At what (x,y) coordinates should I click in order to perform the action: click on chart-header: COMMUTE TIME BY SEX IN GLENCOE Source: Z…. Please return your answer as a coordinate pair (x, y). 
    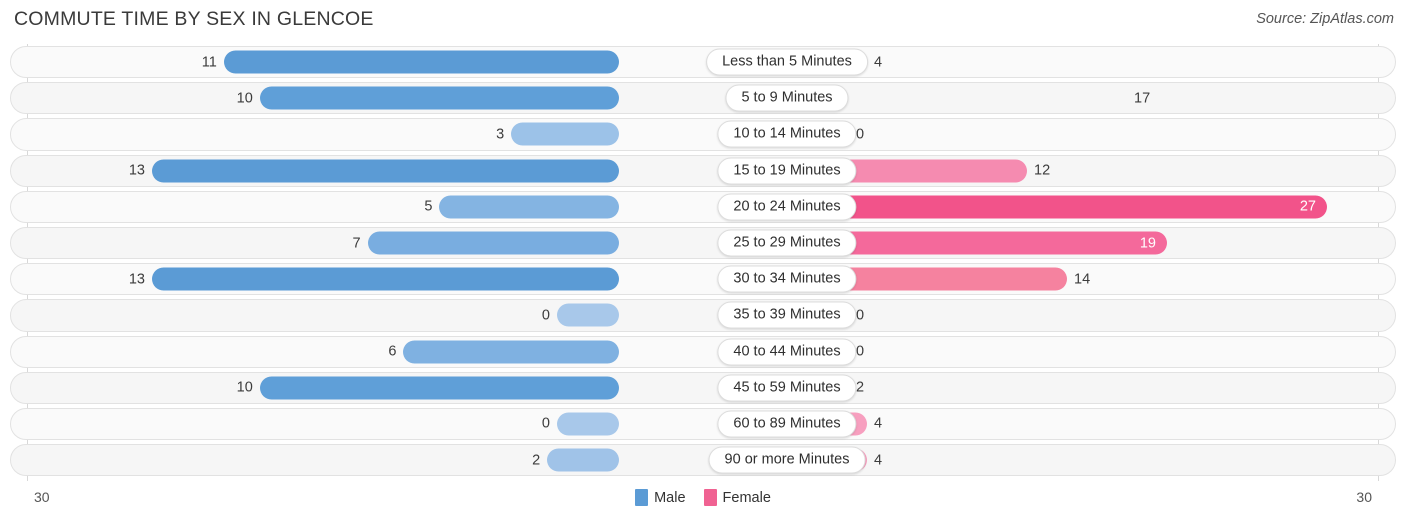
    Looking at the image, I should click on (703, 20).